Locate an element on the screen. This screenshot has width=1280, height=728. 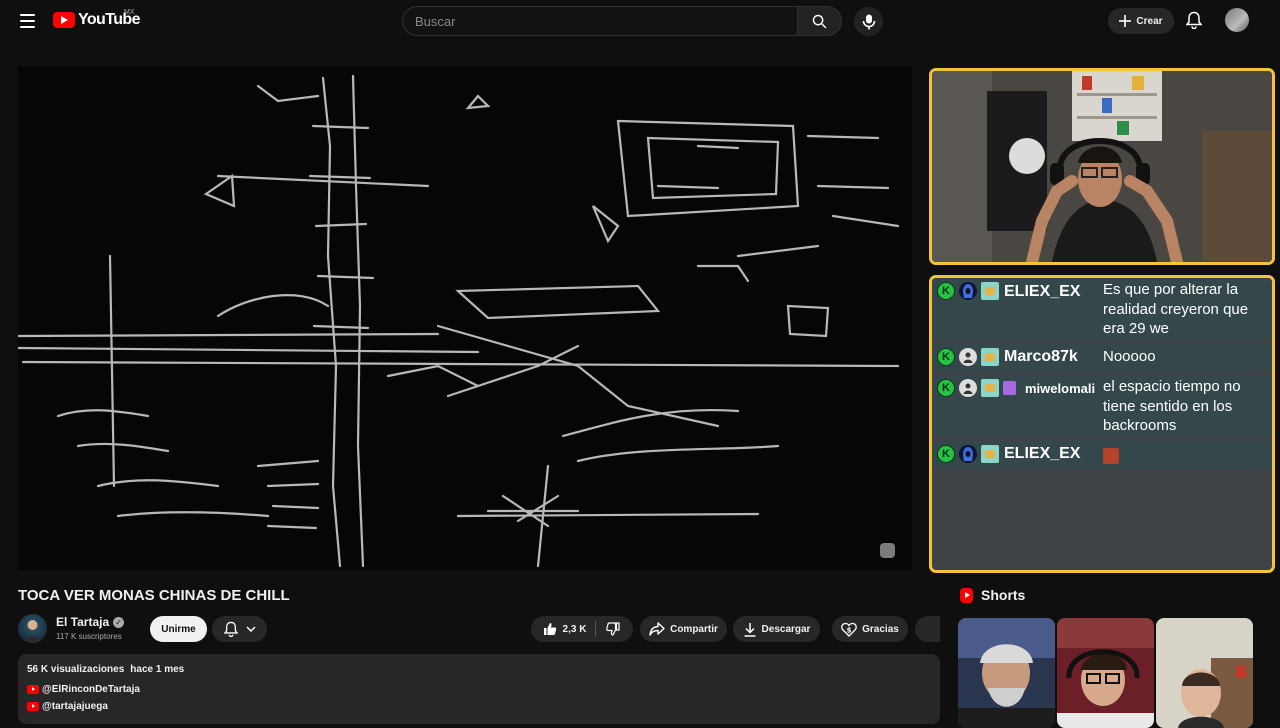
channel-watermark is located at coordinates (887, 550).